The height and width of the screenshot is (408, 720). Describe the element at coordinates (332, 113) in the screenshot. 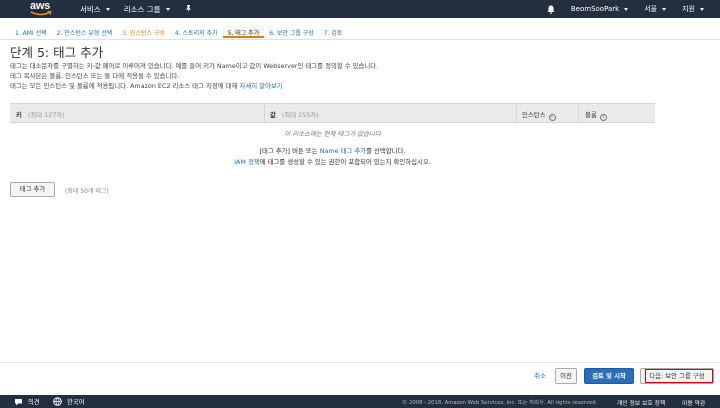

I see `tag-table-header: 키 (최대 127자) 값 (최대 255자) 인스턴스 i 볼륨 i` at that location.